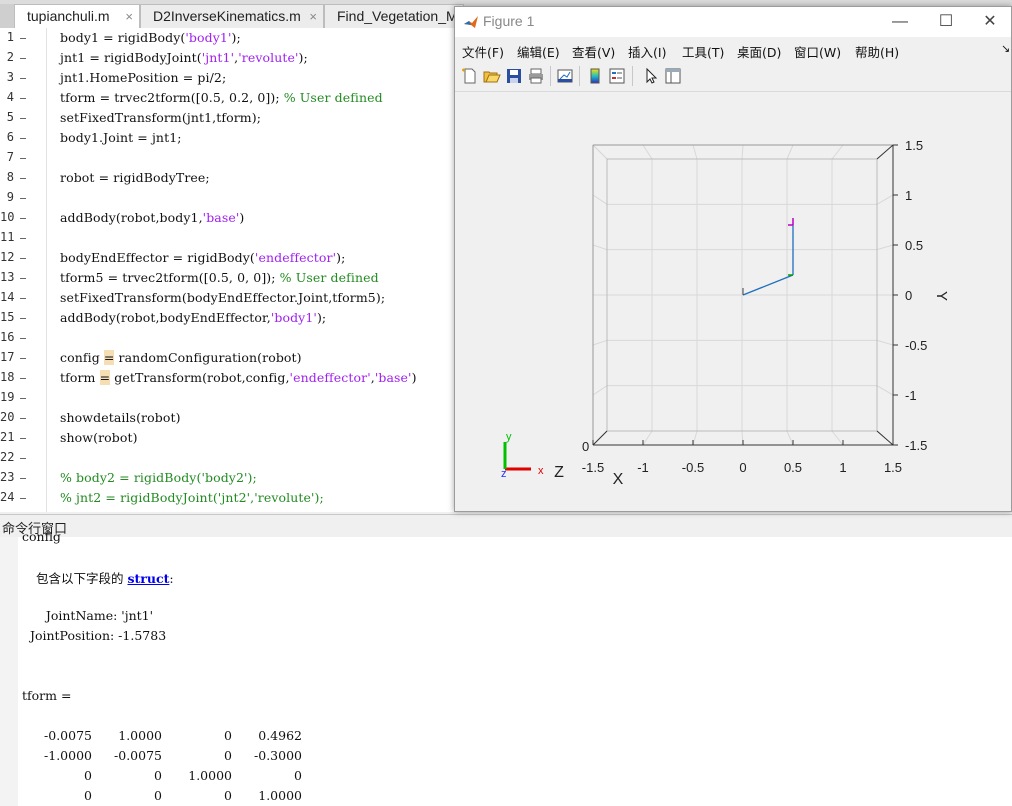  Describe the element at coordinates (877, 51) in the screenshot. I see `menu-help: 帮助(H)` at that location.